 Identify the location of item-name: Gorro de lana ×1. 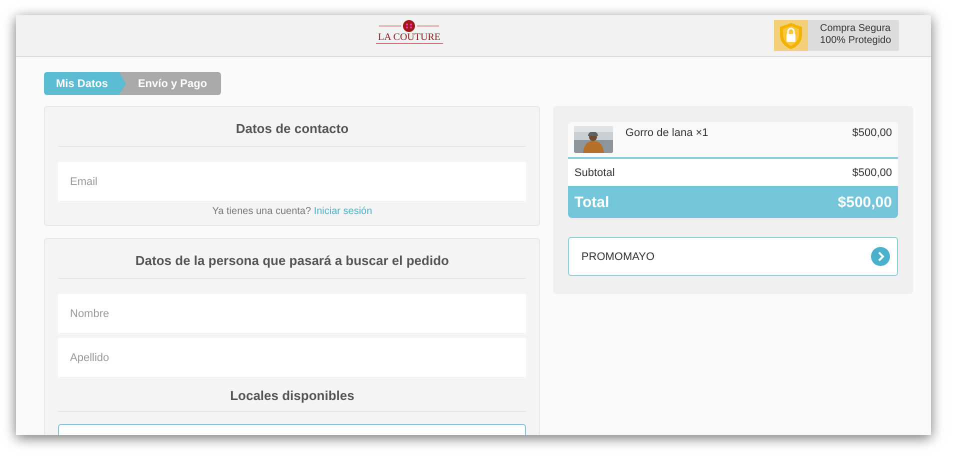
(667, 132).